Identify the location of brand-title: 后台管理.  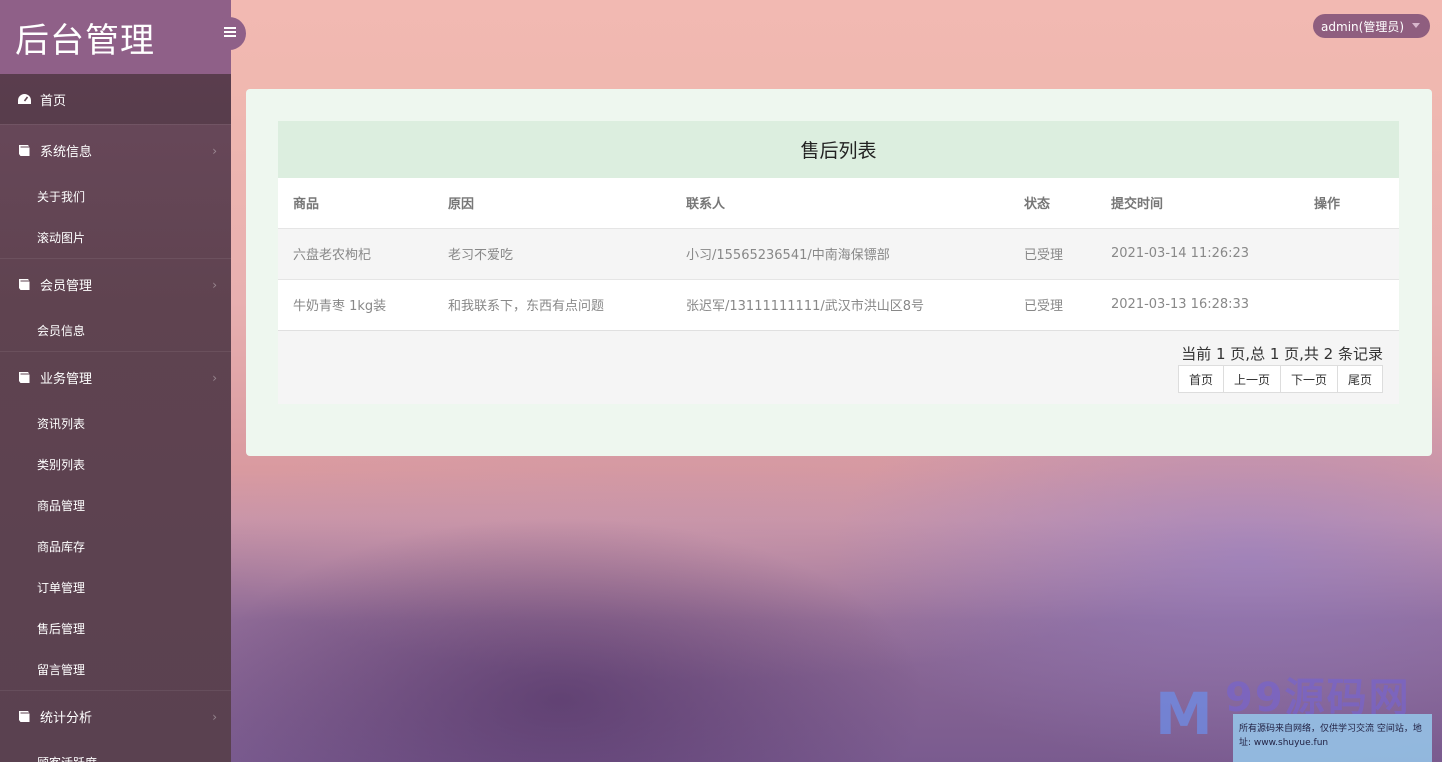
(85, 40).